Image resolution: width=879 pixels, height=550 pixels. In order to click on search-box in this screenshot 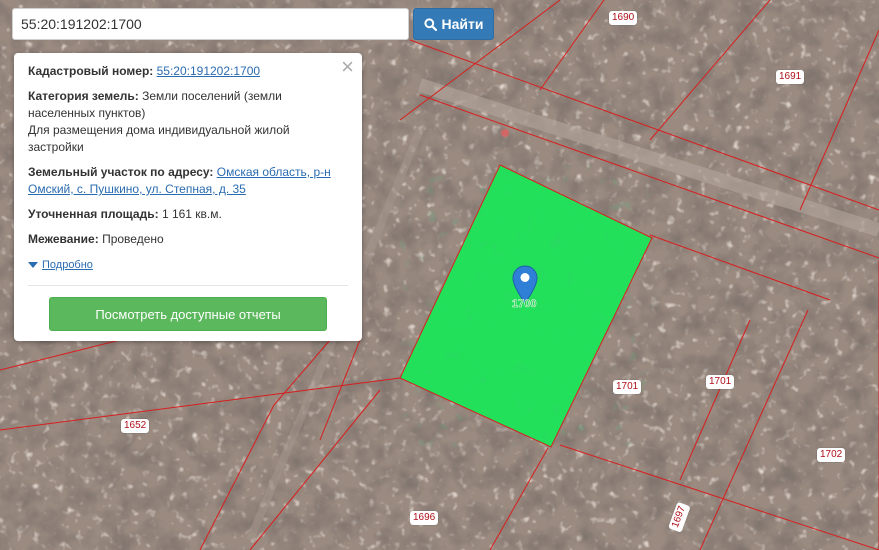, I will do `click(210, 24)`.